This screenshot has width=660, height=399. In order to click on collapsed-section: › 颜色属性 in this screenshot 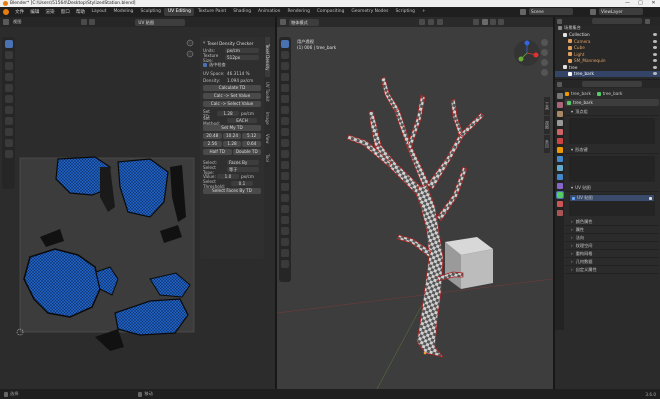, I will do `click(612, 222)`.